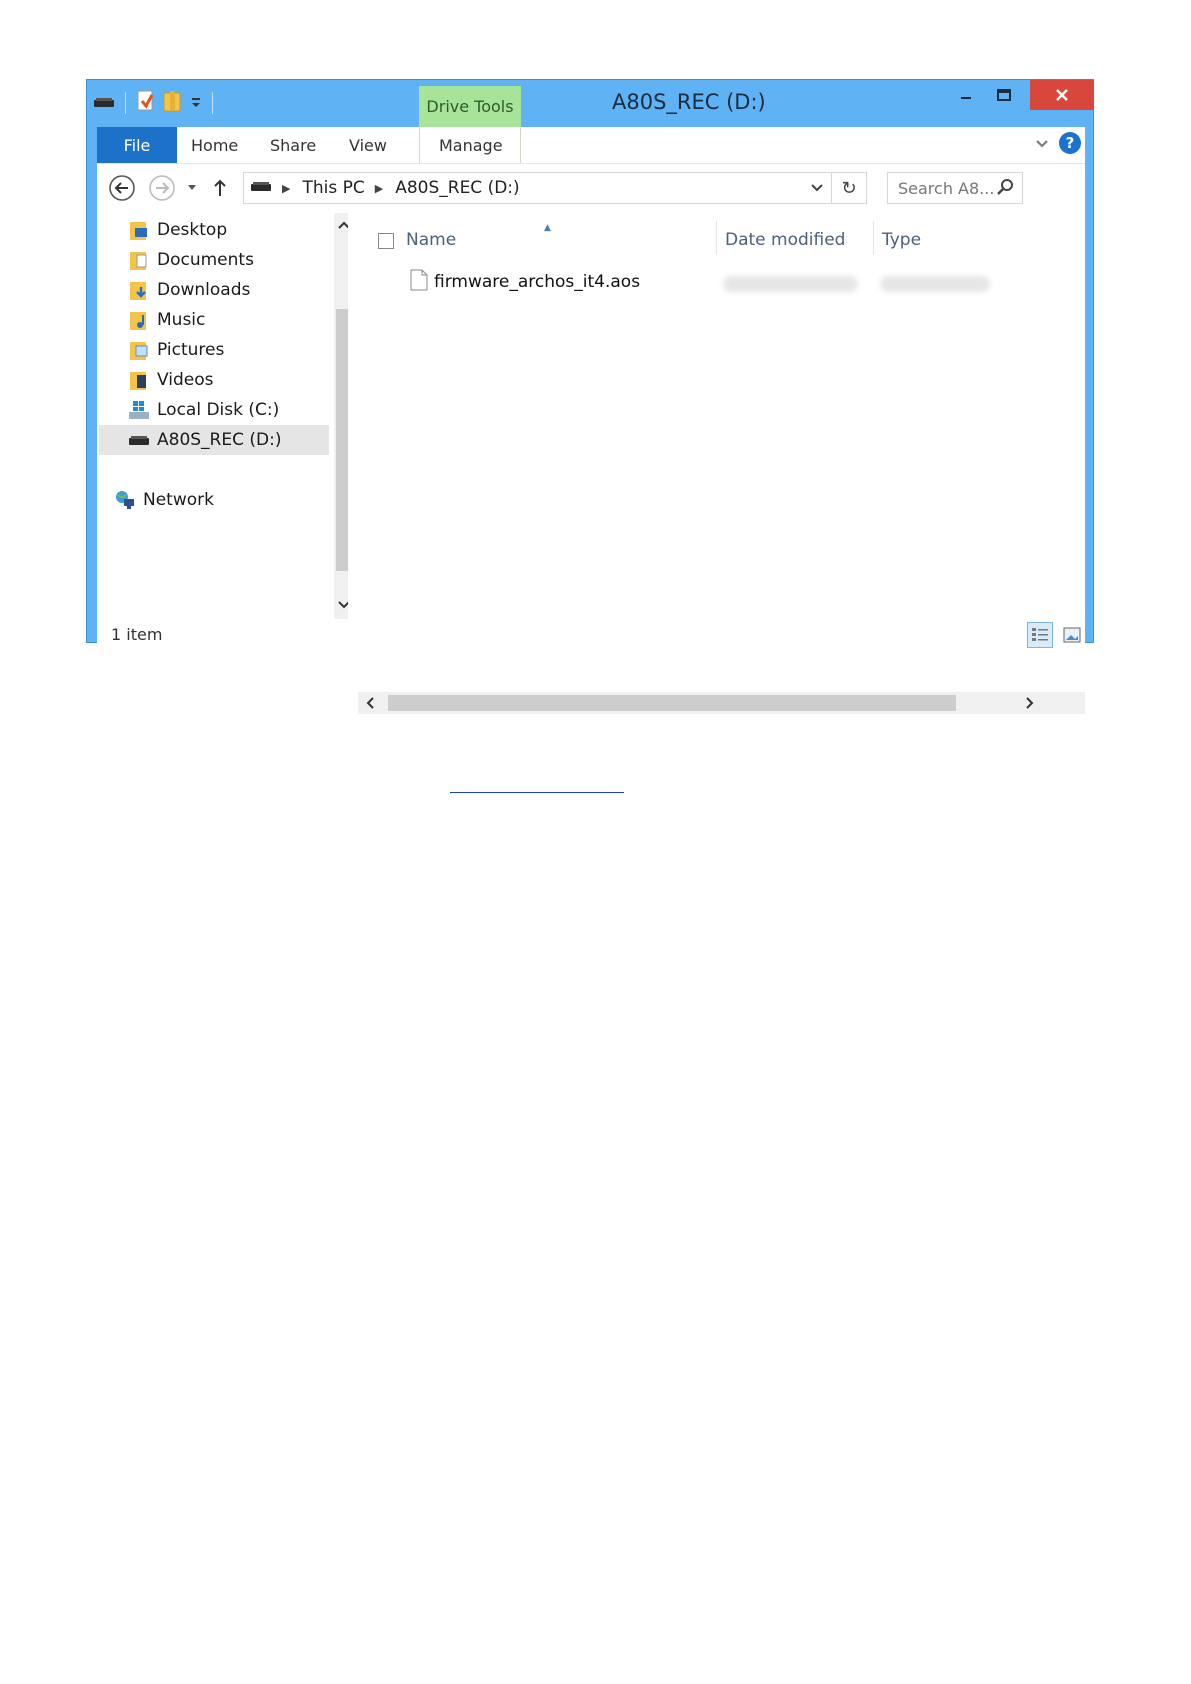  Describe the element at coordinates (689, 102) in the screenshot. I see `window-title: A80S_REC (D:)` at that location.